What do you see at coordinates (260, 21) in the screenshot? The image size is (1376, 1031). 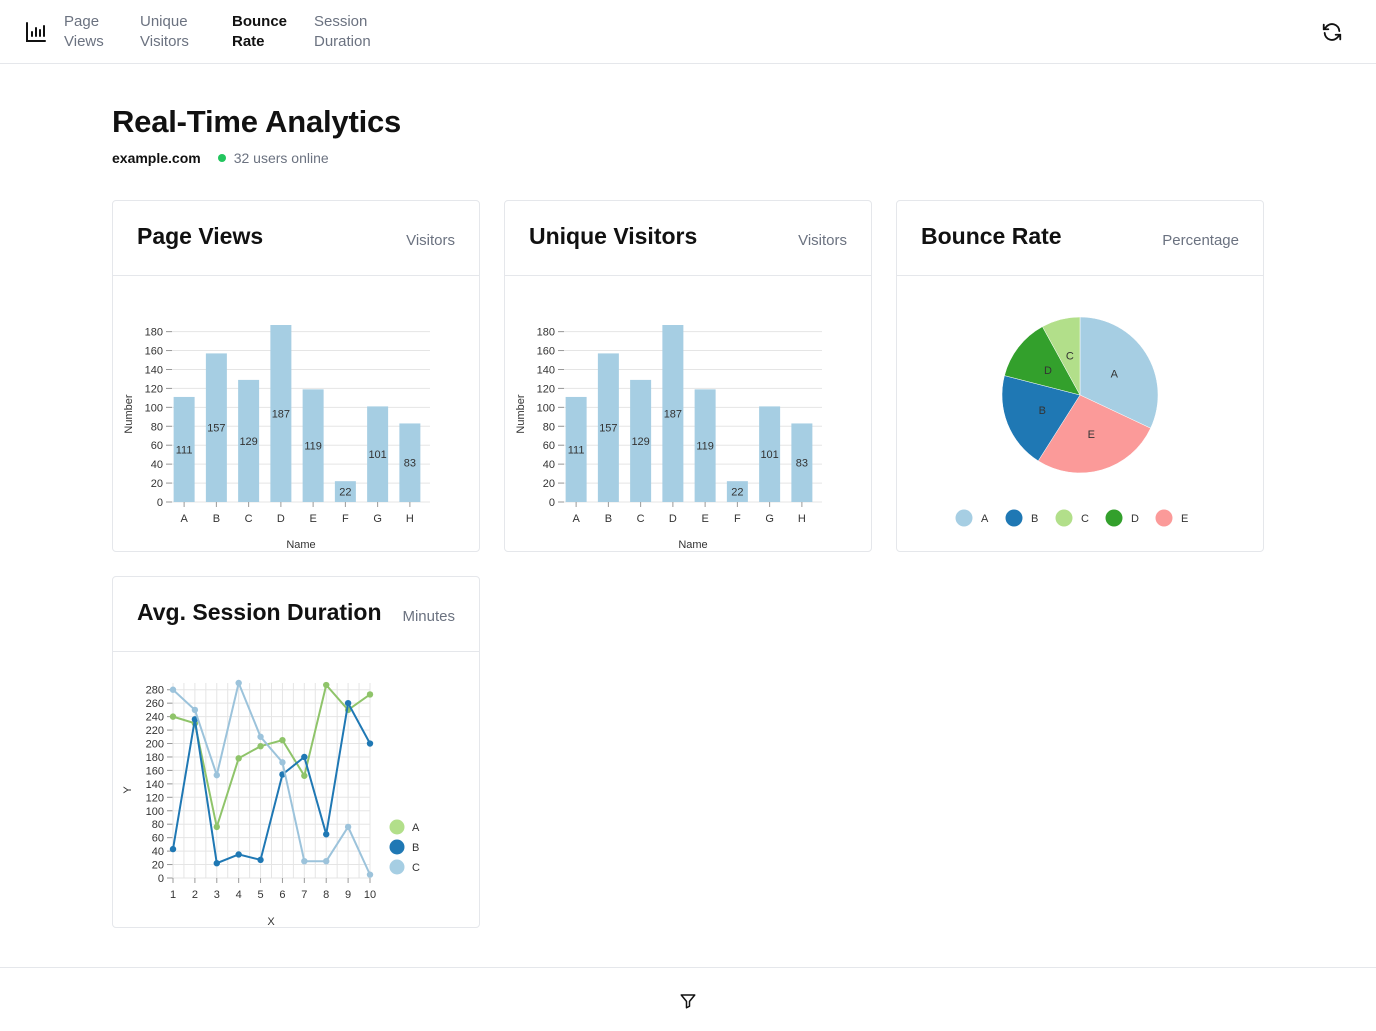 I see `tab-label: Bounce` at bounding box center [260, 21].